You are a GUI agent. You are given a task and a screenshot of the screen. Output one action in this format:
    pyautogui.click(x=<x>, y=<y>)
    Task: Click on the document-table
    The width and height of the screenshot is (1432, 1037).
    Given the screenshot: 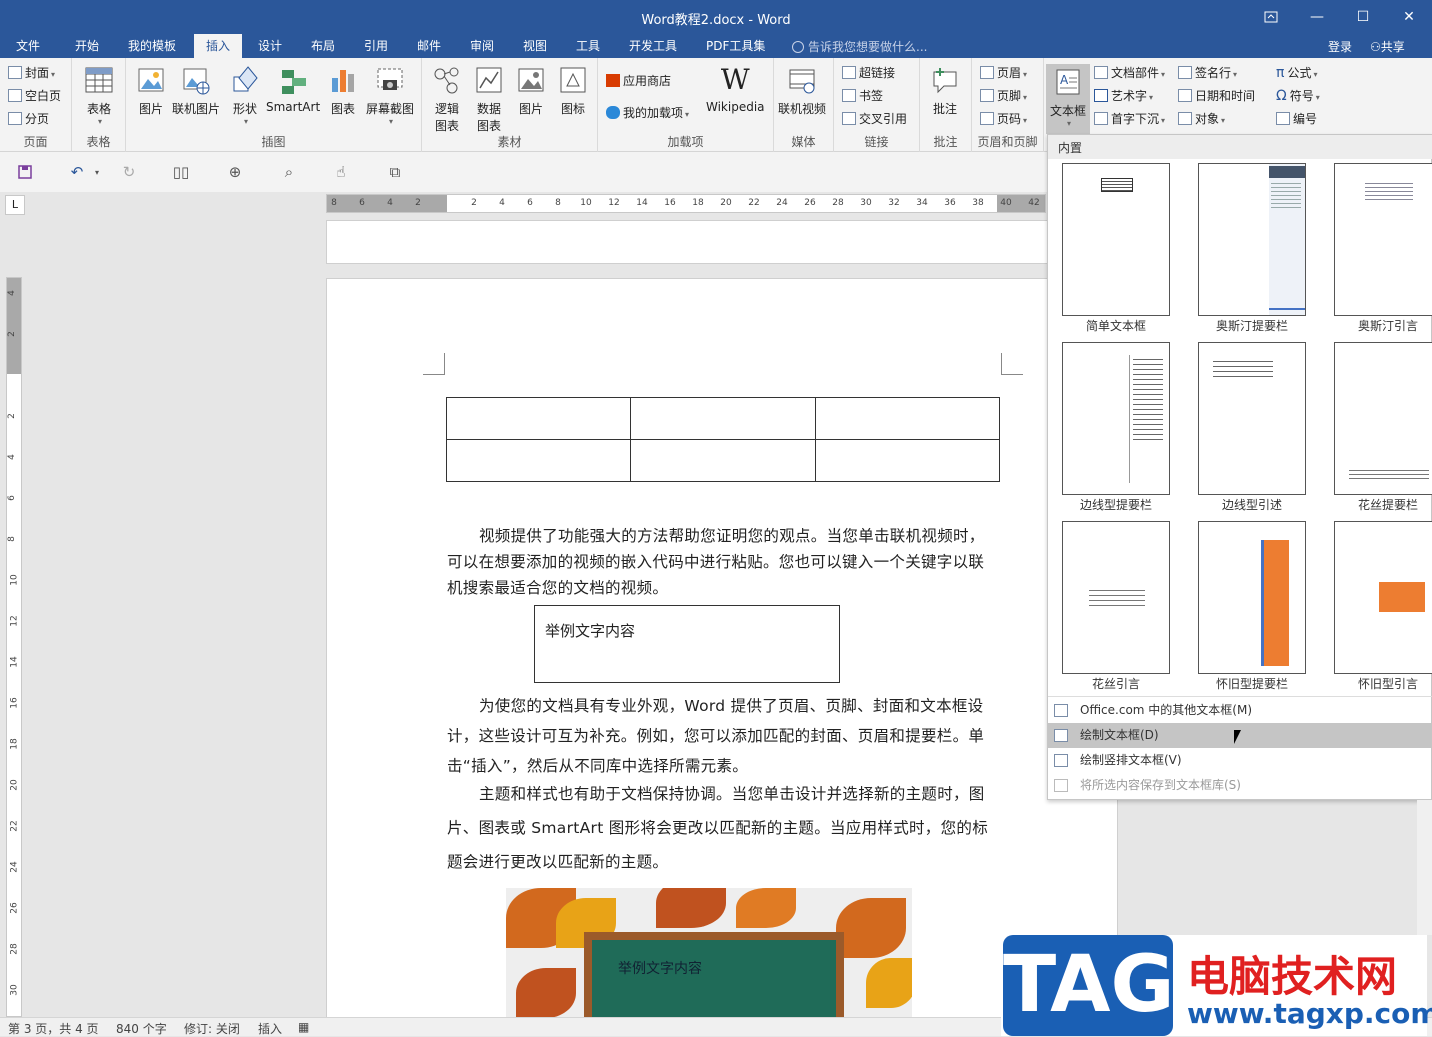 What is the action you would take?
    pyautogui.click(x=723, y=439)
    